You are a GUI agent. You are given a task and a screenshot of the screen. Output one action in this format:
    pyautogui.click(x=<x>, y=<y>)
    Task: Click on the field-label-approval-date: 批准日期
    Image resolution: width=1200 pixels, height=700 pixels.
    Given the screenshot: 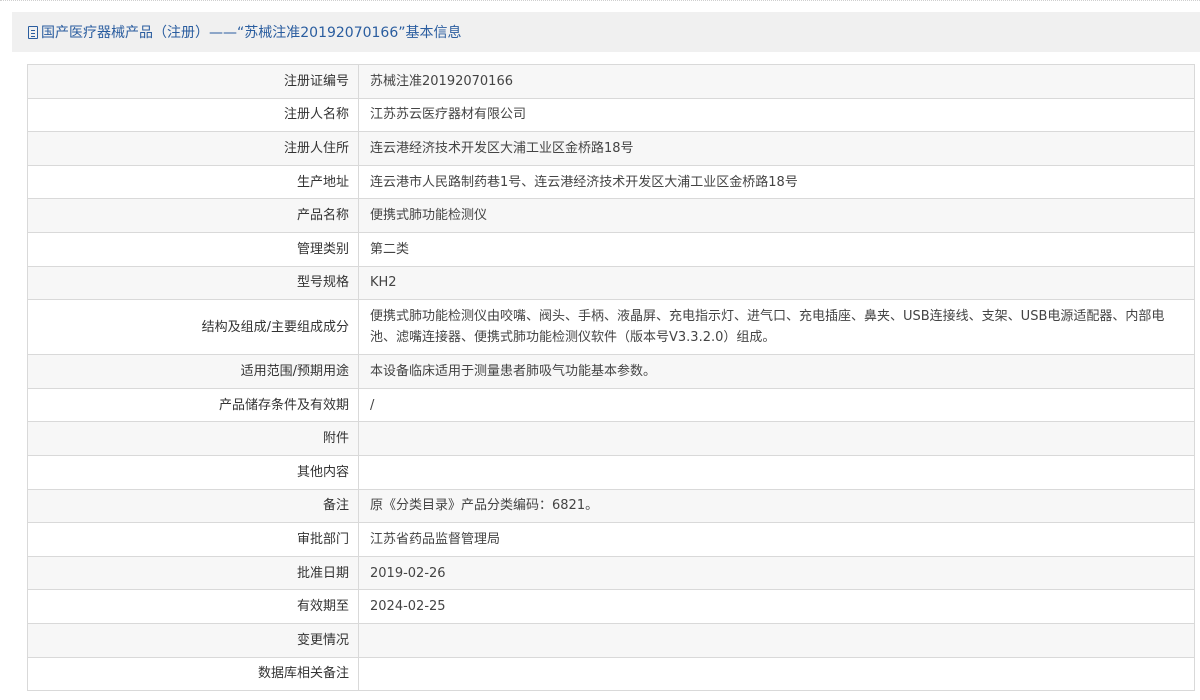 What is the action you would take?
    pyautogui.click(x=193, y=573)
    